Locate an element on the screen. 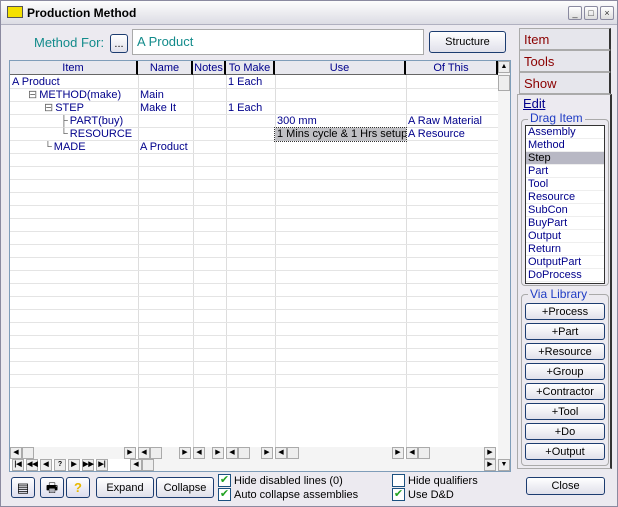  checkbox-hide-qualifiers: Hide qualifiers is located at coordinates (435, 480).